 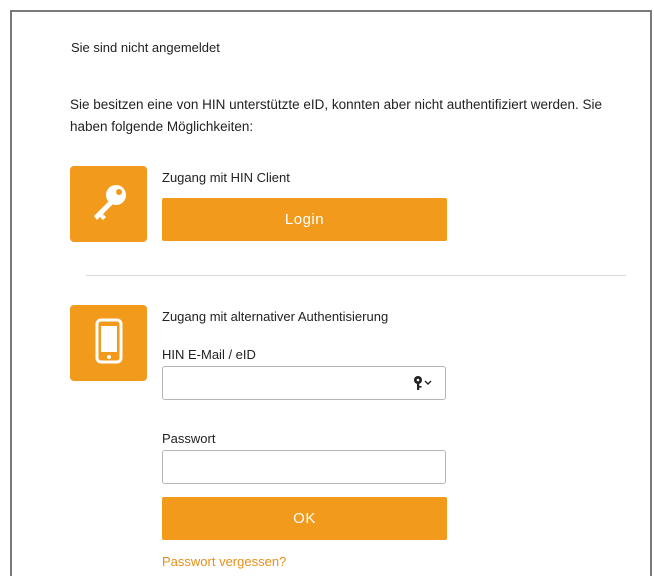 What do you see at coordinates (304, 467) in the screenshot?
I see `password-input` at bounding box center [304, 467].